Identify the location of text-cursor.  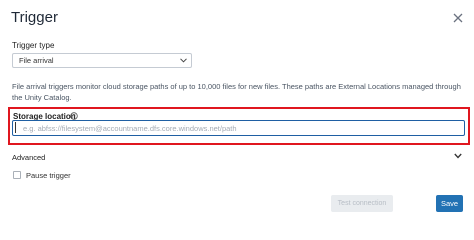
(15, 127).